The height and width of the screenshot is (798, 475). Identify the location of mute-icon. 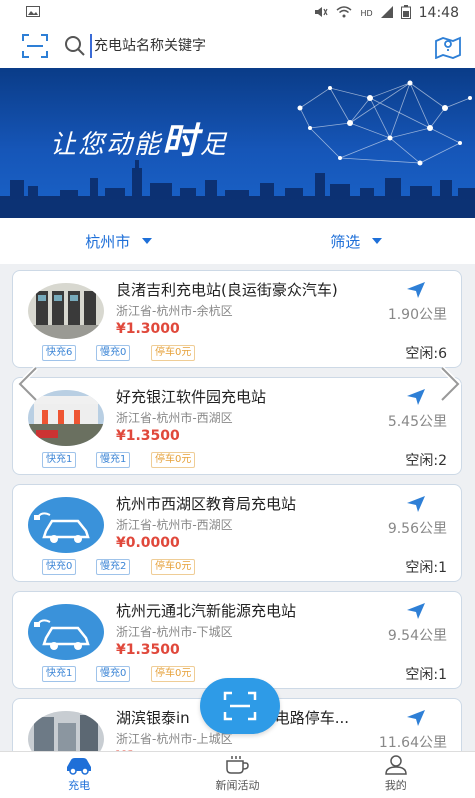
(321, 13).